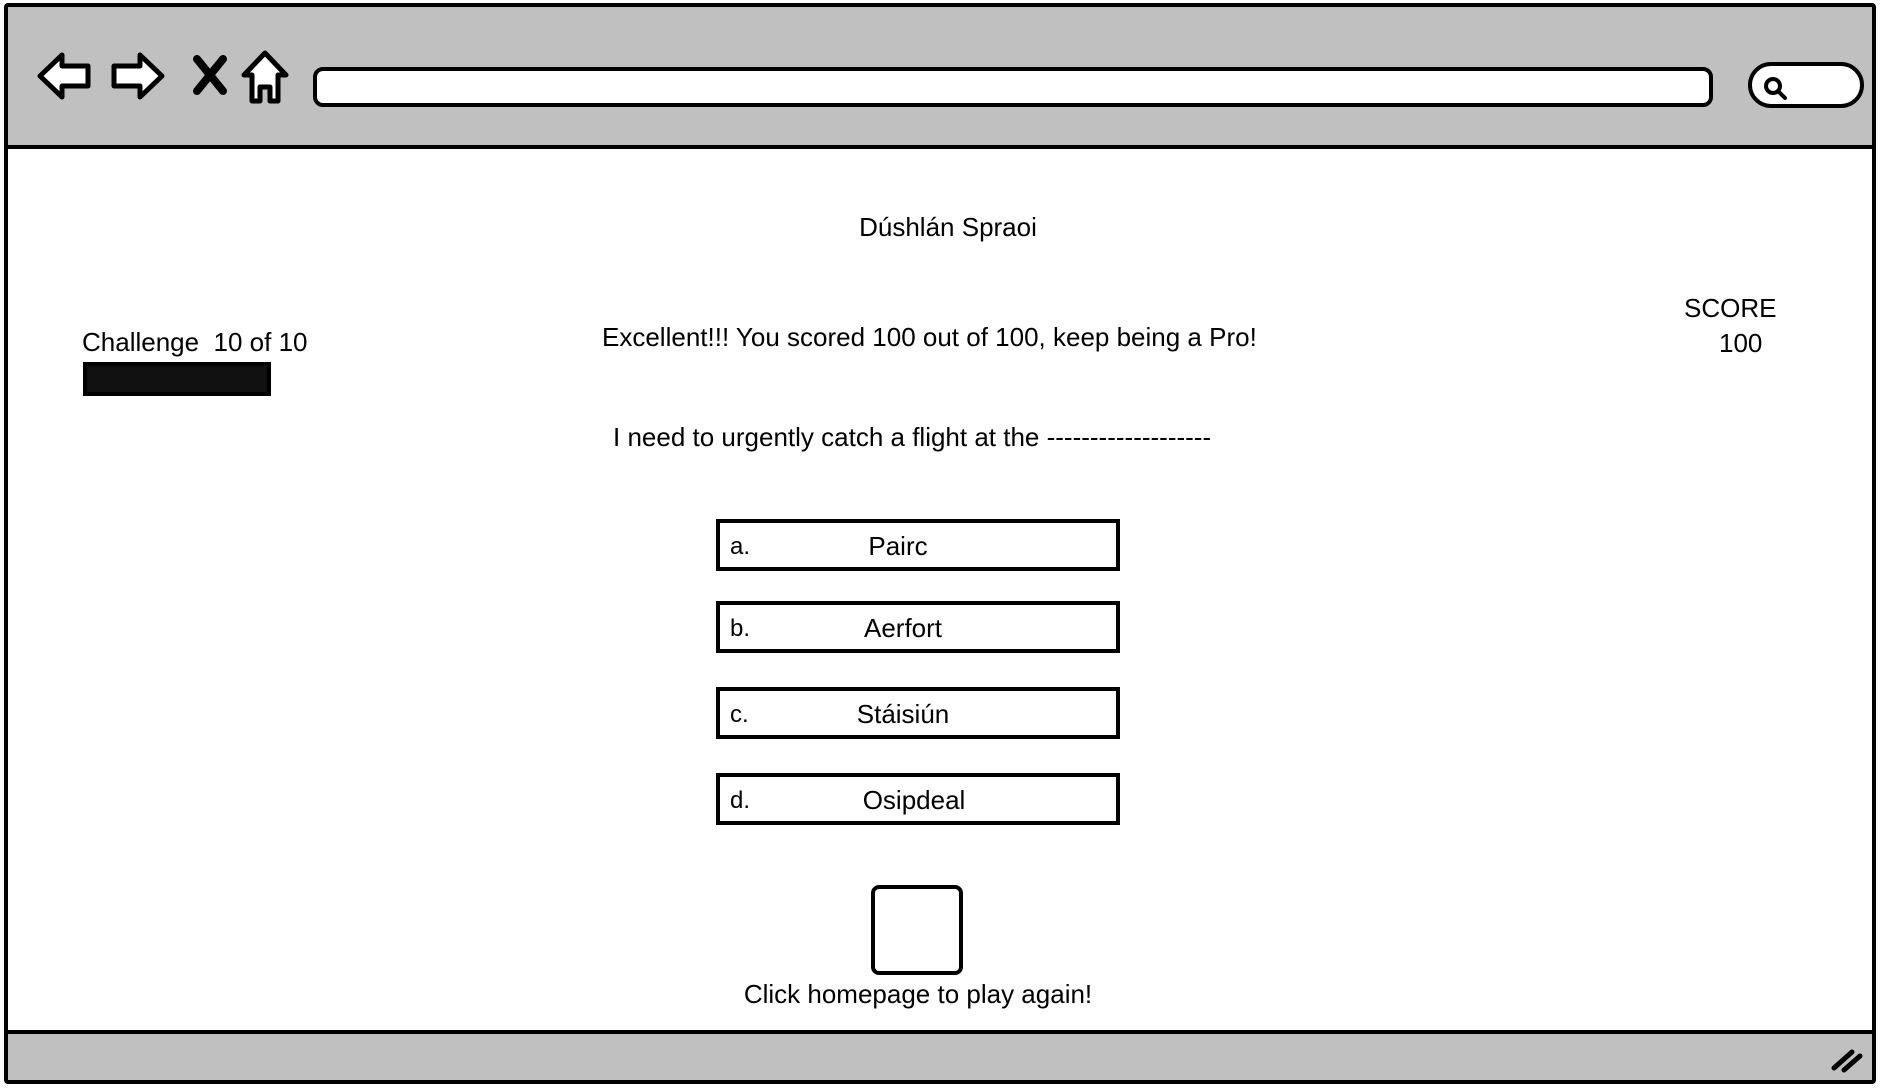  I want to click on back-arrow-icon, so click(64, 76).